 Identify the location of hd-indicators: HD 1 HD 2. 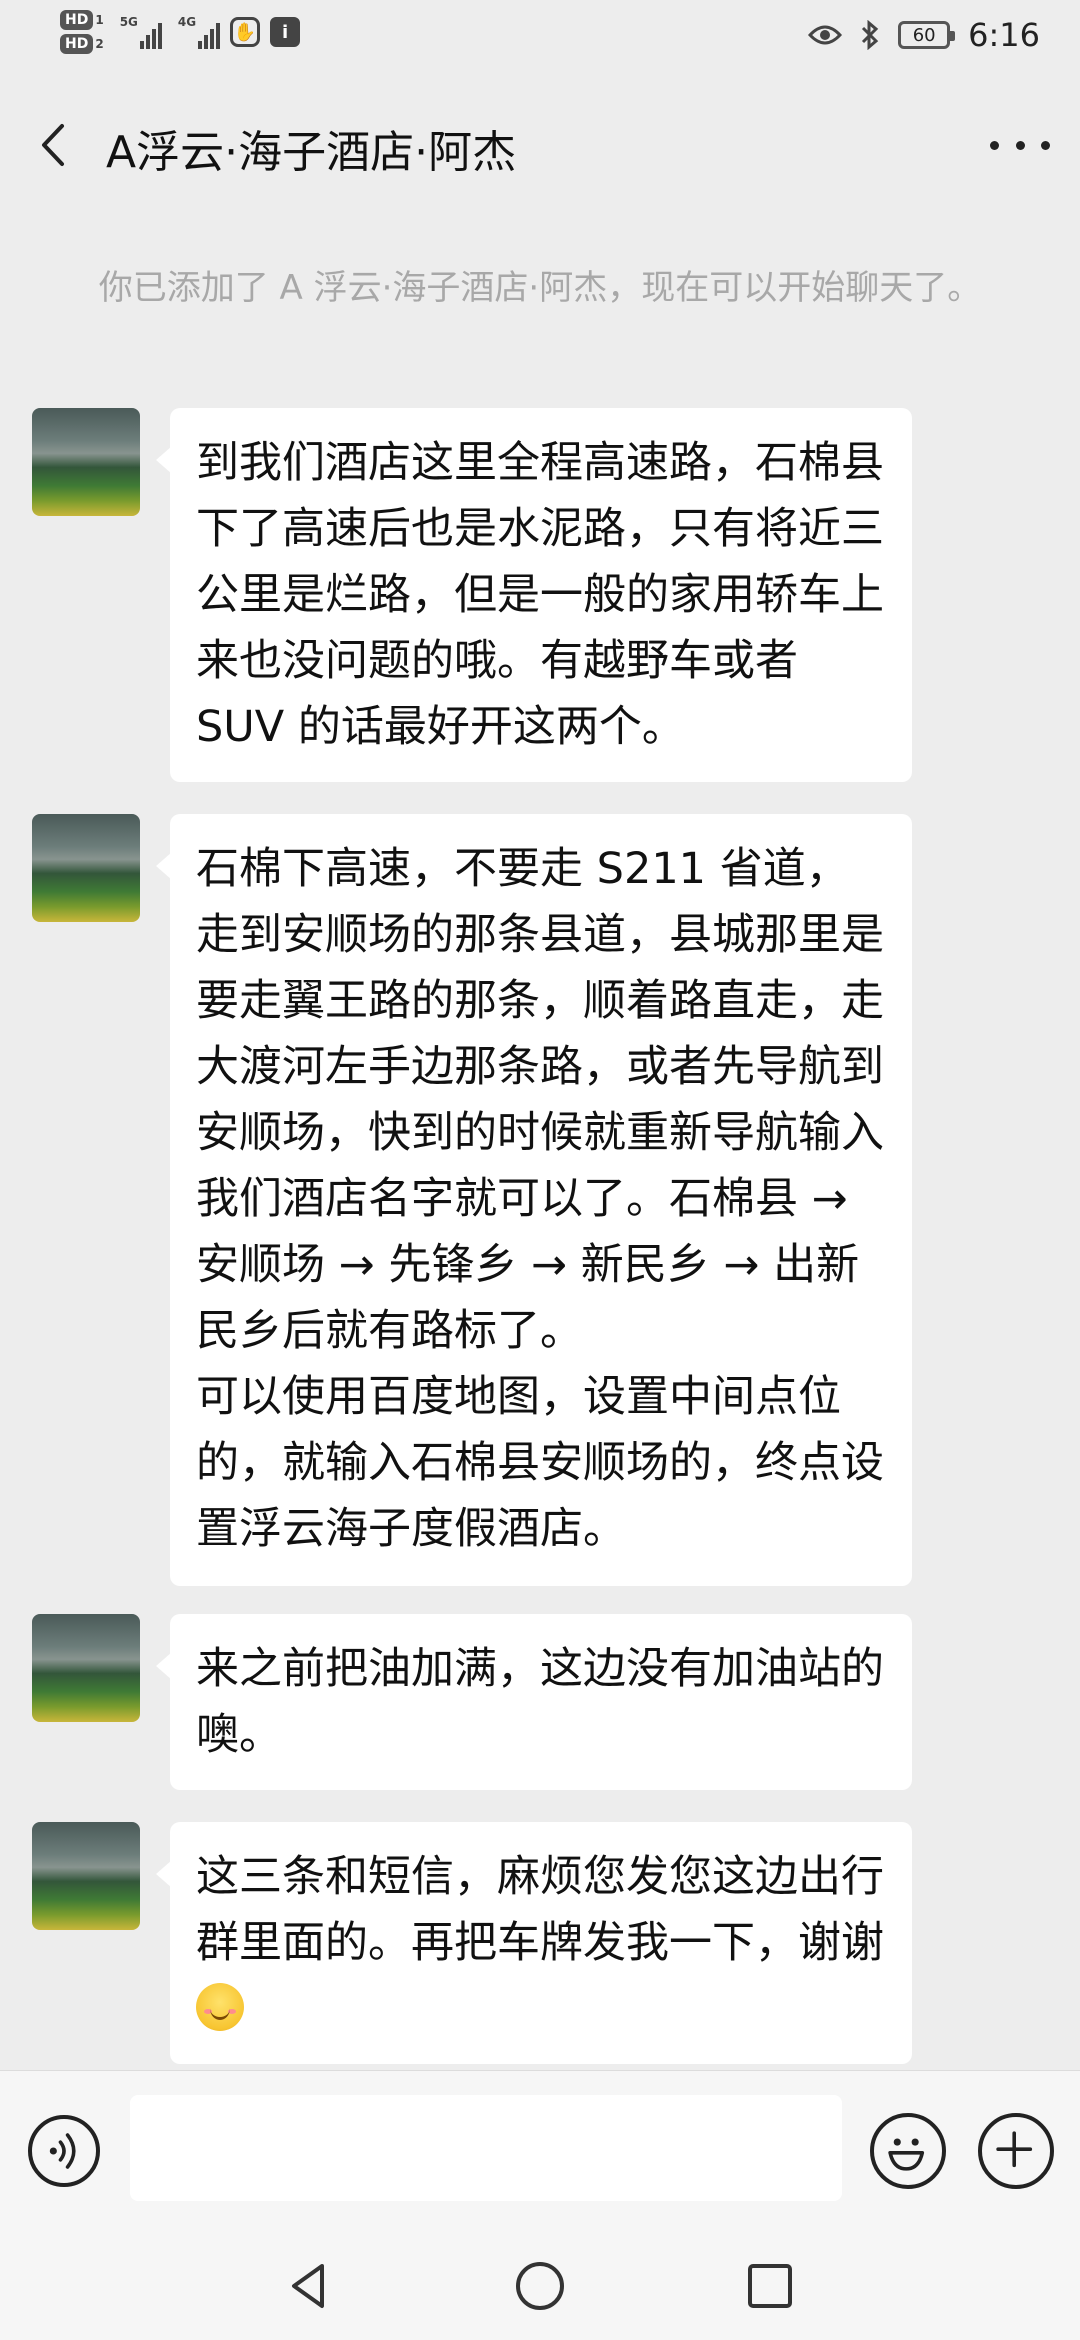
(82, 32).